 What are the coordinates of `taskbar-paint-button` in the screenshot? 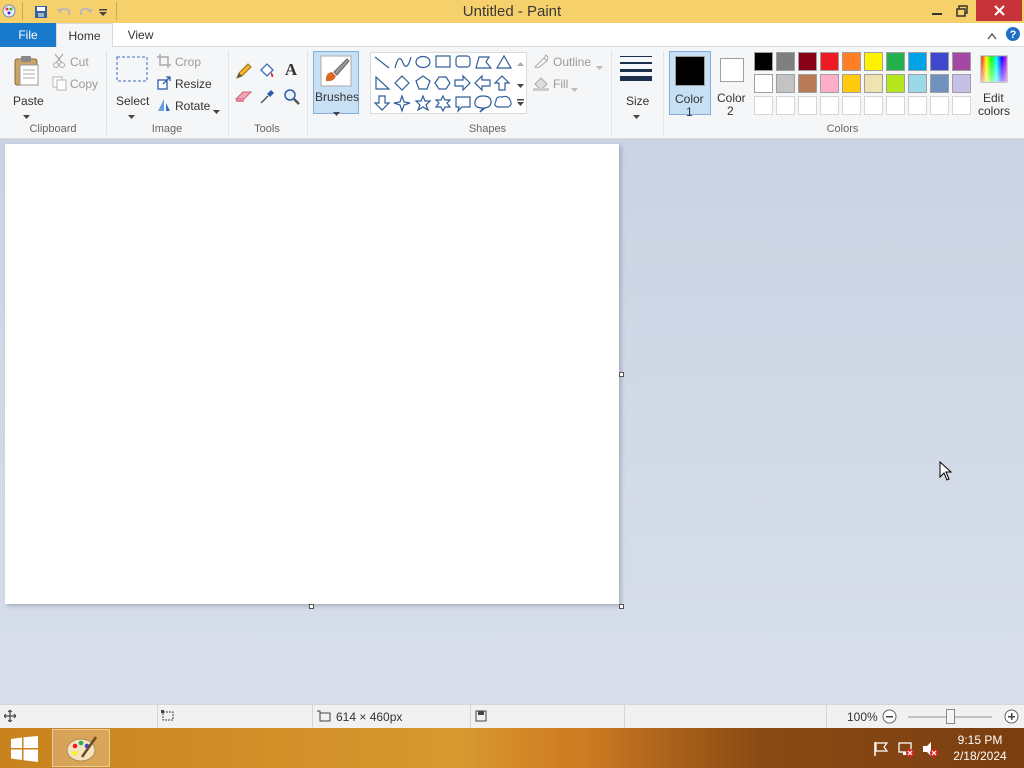 It's located at (81, 748).